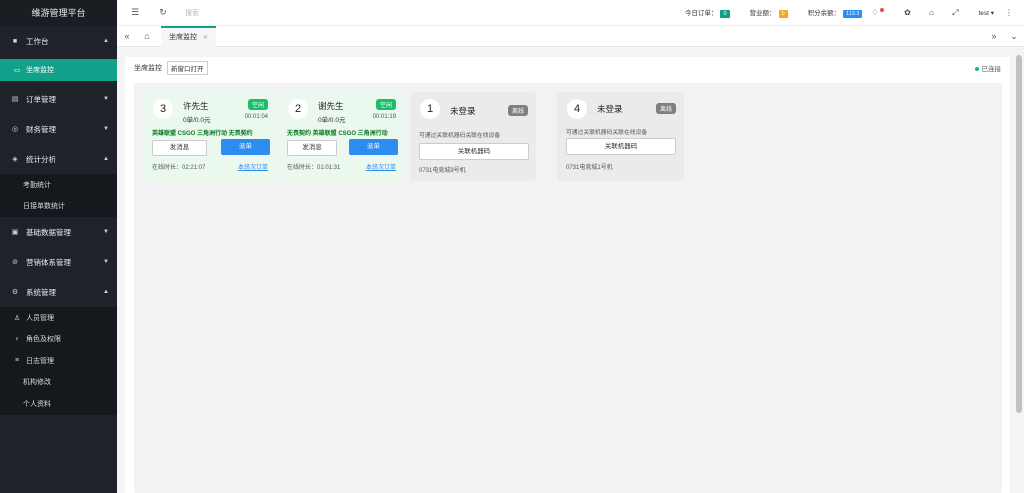 The image size is (1024, 493). What do you see at coordinates (835, 12) in the screenshot?
I see `points: 积分余额： 113.3` at bounding box center [835, 12].